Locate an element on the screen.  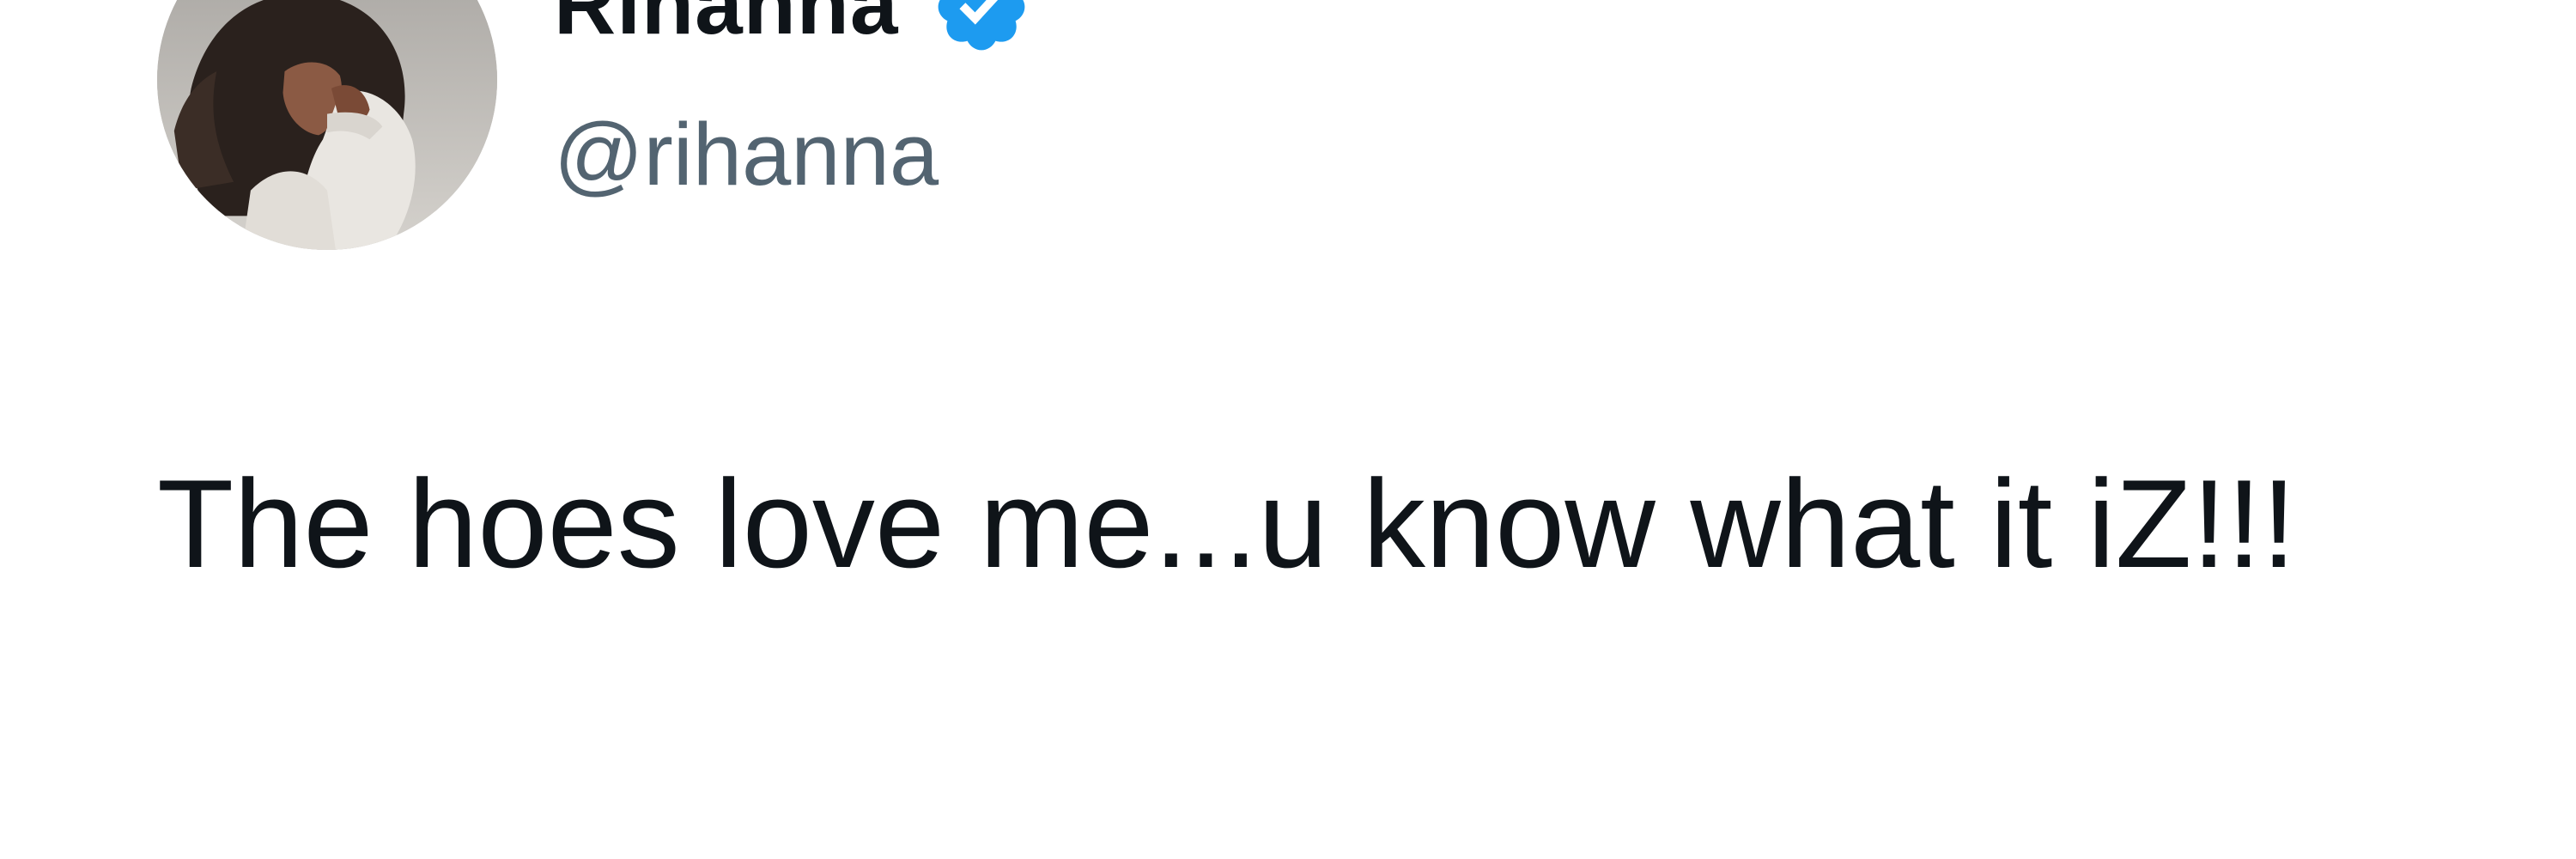
author-display-name: Rihanna is located at coordinates (726, 30).